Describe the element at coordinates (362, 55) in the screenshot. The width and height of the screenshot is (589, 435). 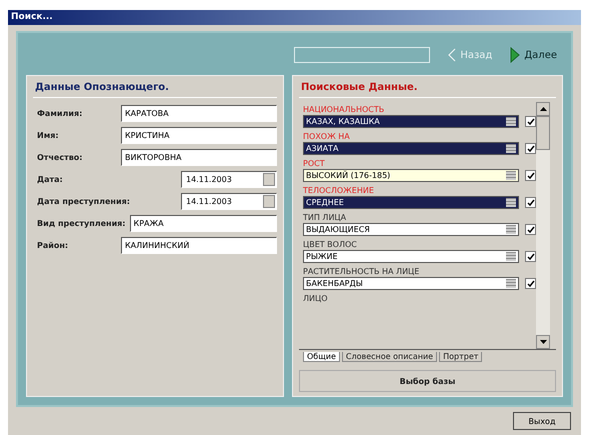
I see `search-field` at that location.